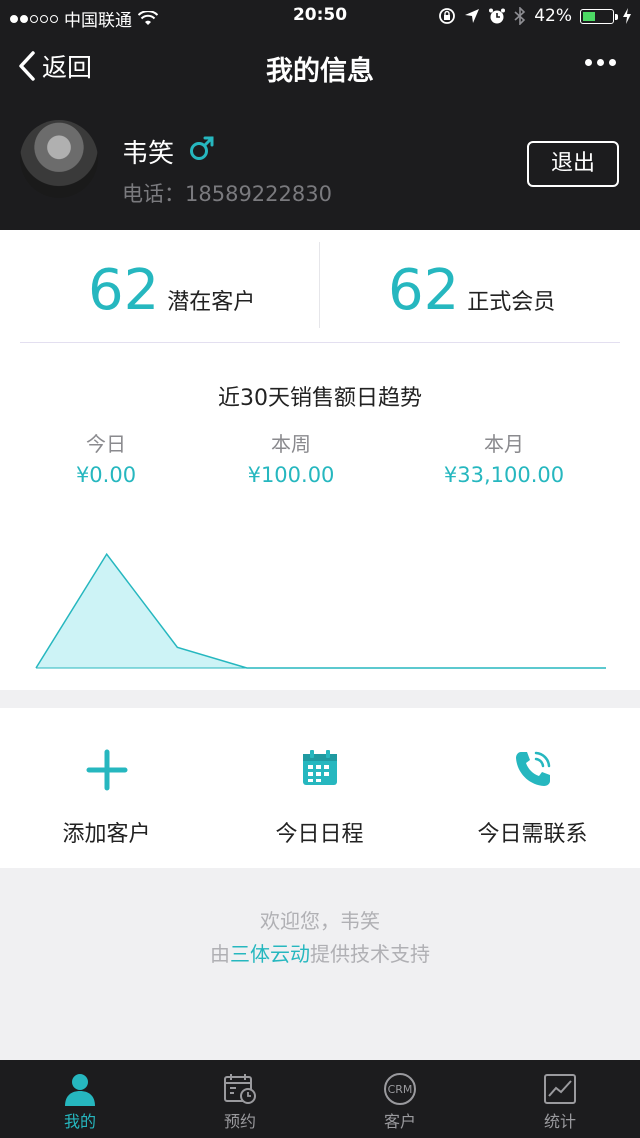 This screenshot has height=1138, width=640. I want to click on location-icon, so click(472, 16).